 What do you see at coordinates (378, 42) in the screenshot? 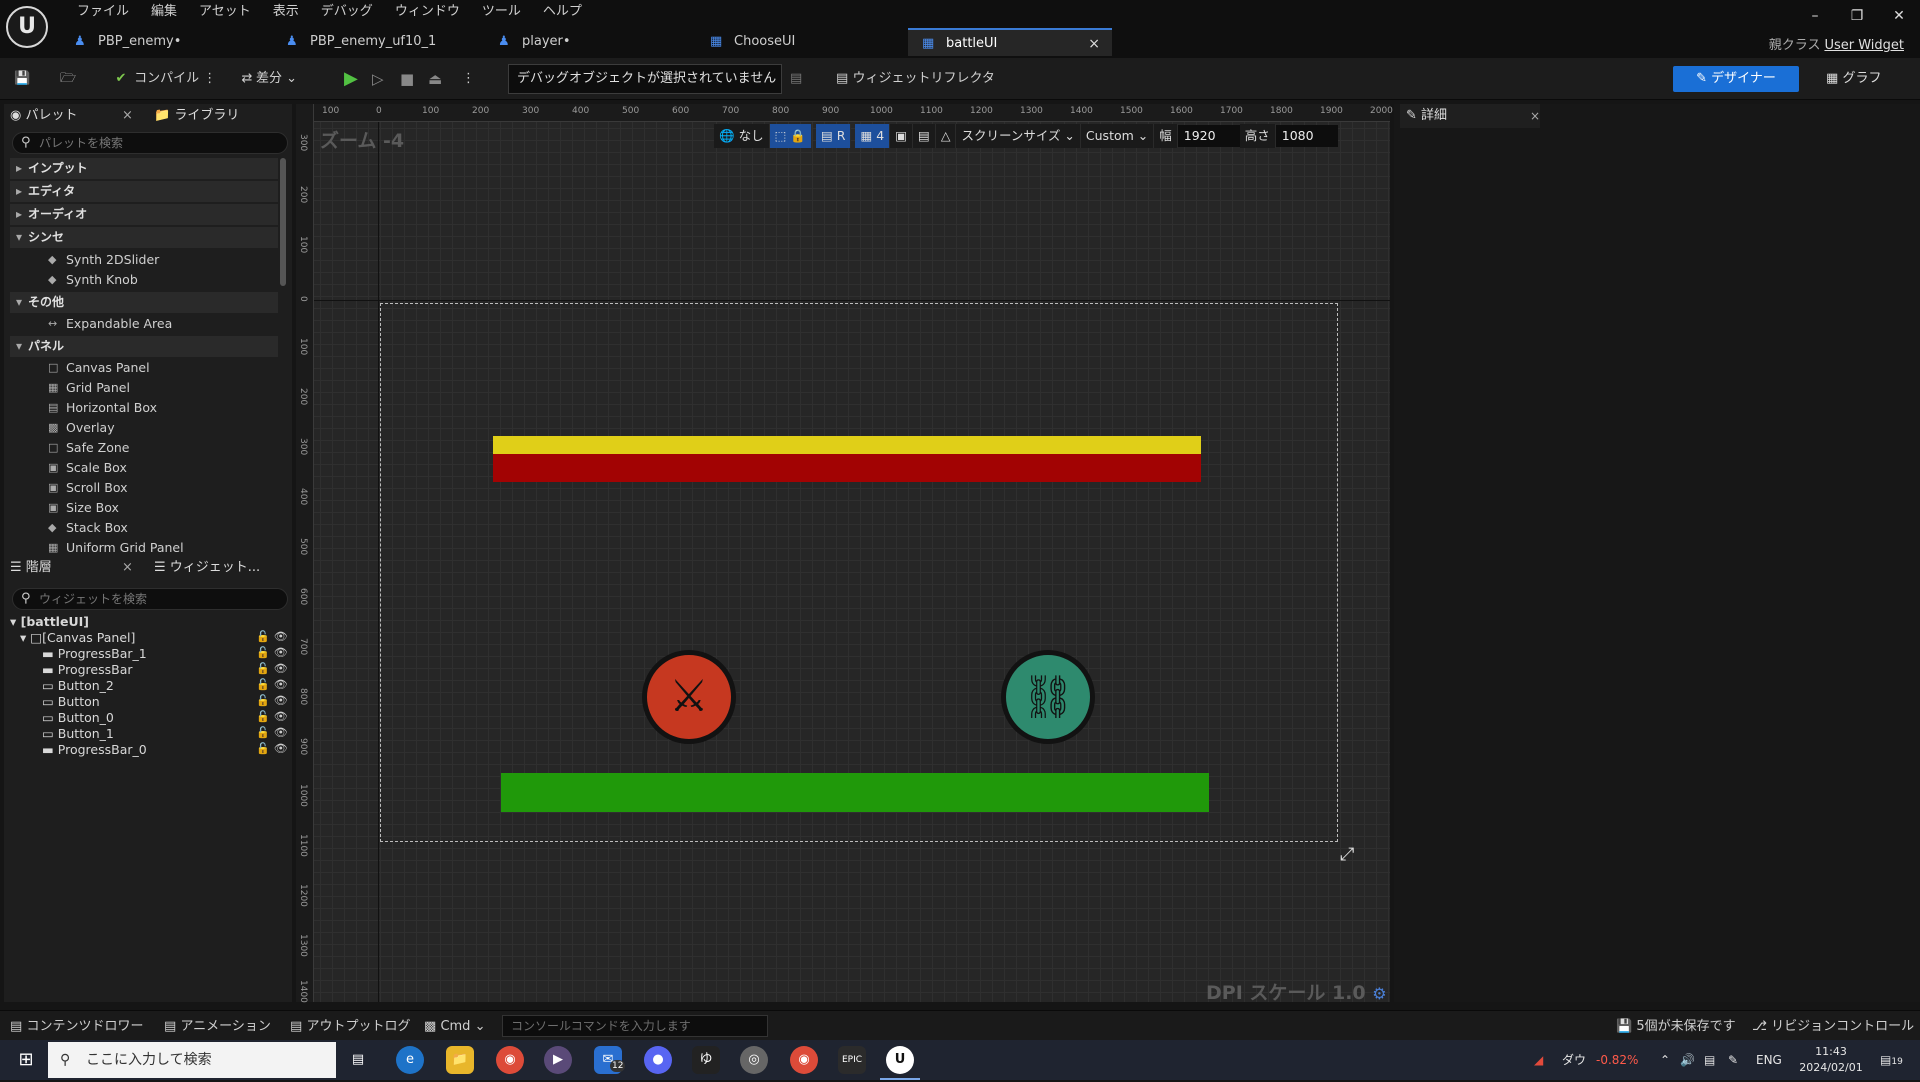
I see `tab-pbp-enemy-uf10: ♟ PBP_enemy_uf10_1` at bounding box center [378, 42].